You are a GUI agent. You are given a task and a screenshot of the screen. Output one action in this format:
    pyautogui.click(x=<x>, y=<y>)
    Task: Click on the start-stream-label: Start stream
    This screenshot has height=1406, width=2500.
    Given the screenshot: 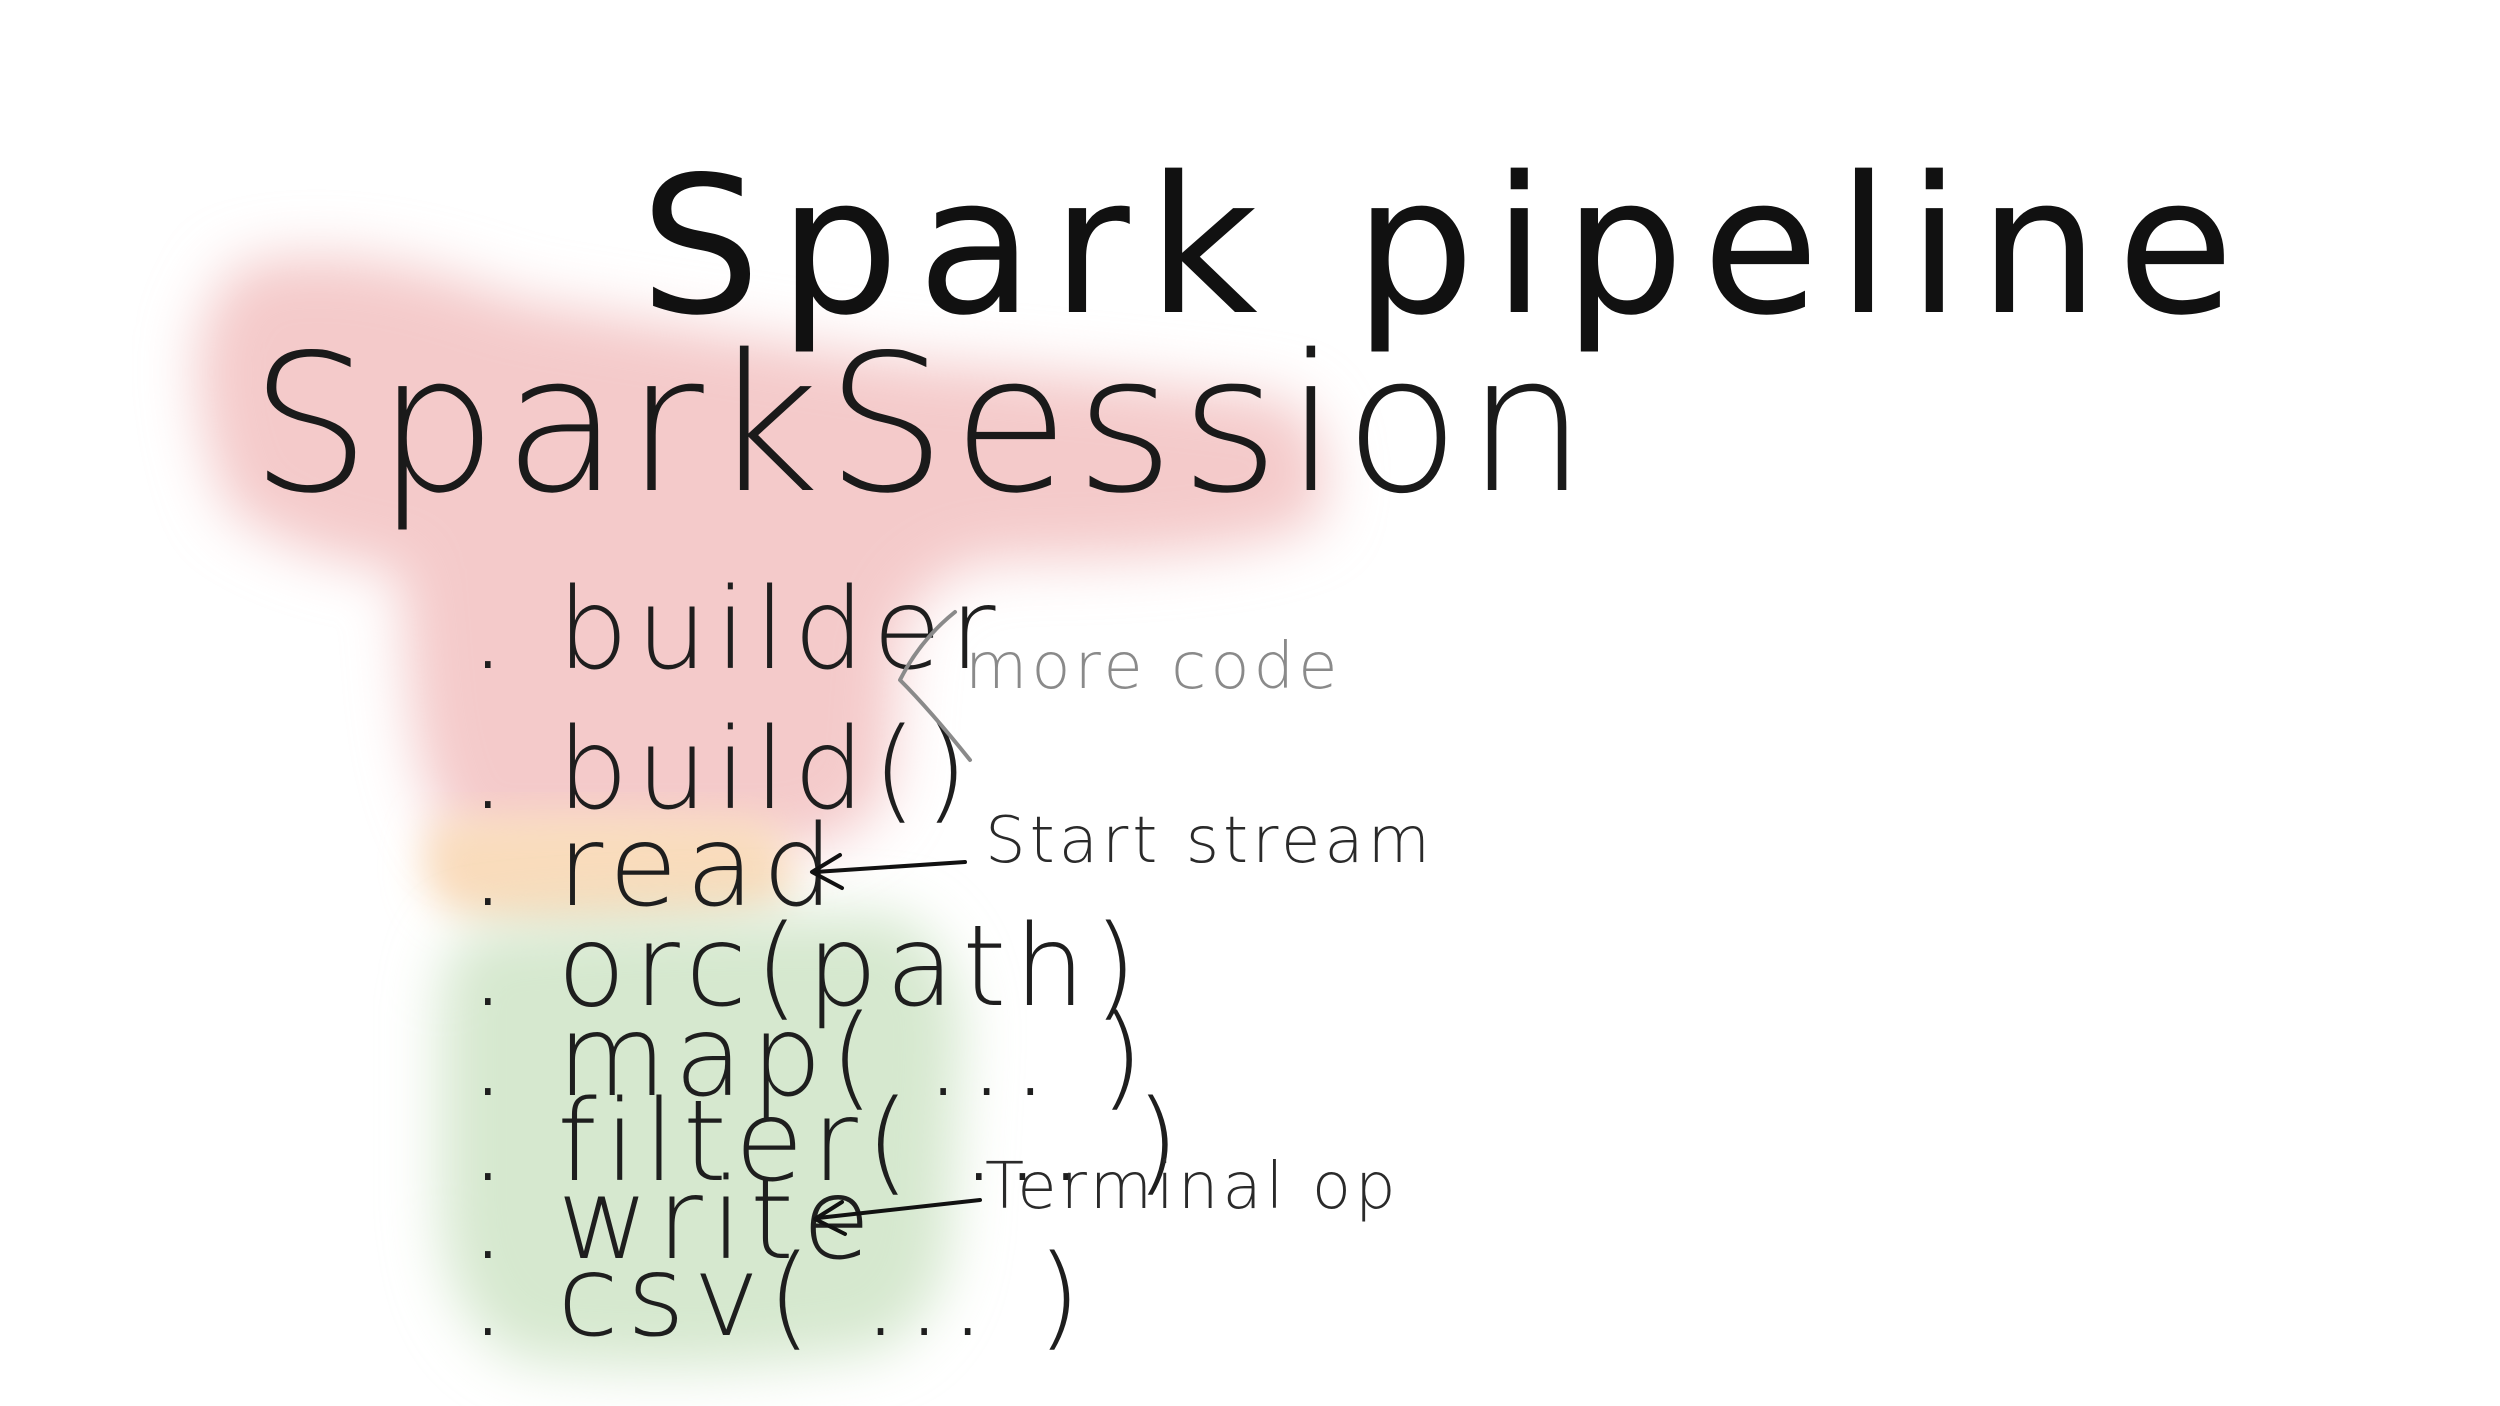 What is the action you would take?
    pyautogui.click(x=1209, y=841)
    